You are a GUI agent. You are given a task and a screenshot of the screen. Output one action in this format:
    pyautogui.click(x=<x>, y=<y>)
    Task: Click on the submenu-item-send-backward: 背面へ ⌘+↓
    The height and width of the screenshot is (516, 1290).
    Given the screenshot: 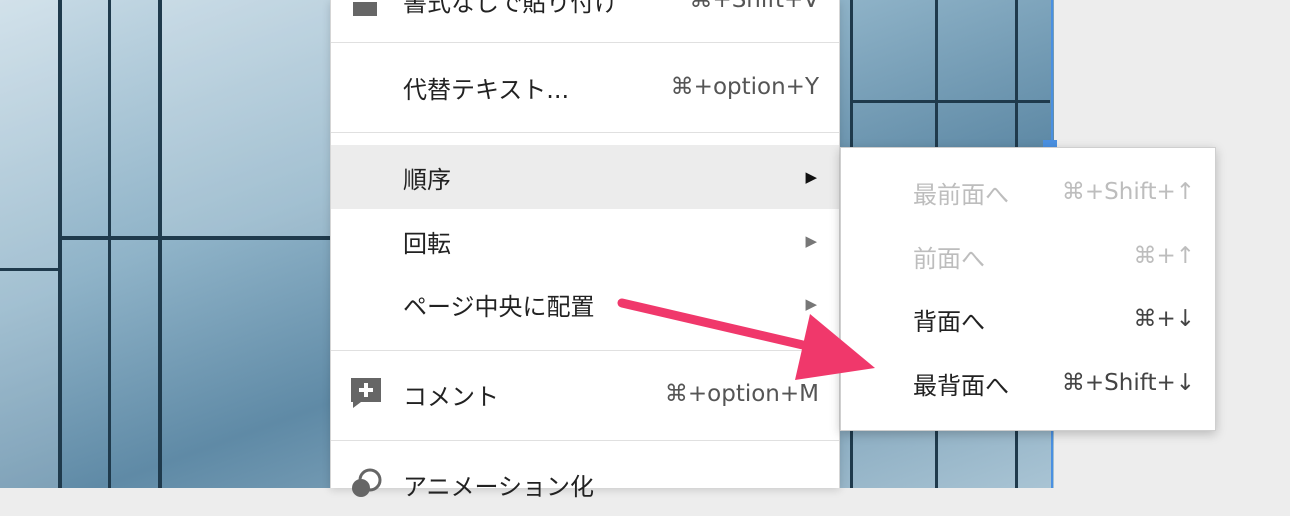 What is the action you would take?
    pyautogui.click(x=1028, y=319)
    